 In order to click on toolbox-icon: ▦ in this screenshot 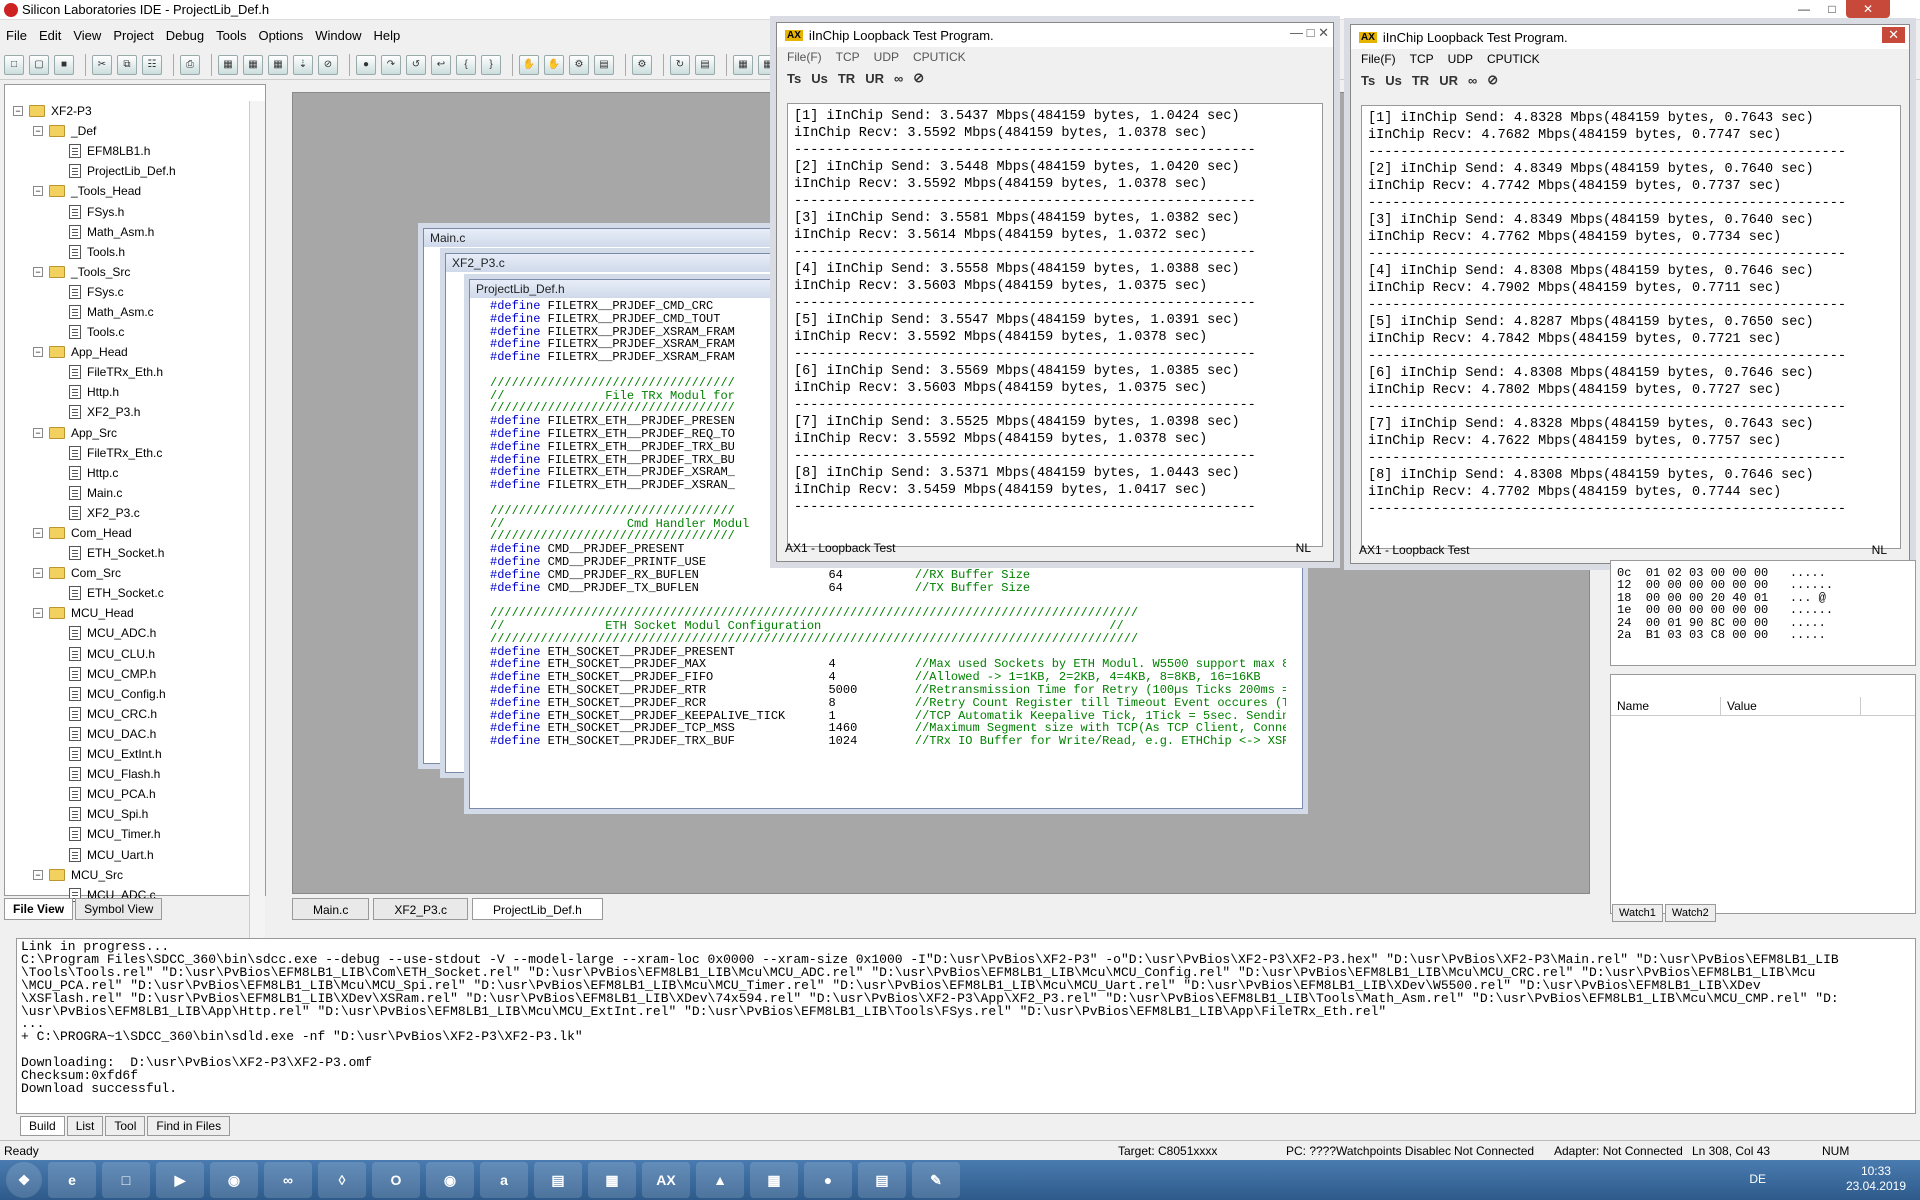, I will do `click(612, 1180)`.